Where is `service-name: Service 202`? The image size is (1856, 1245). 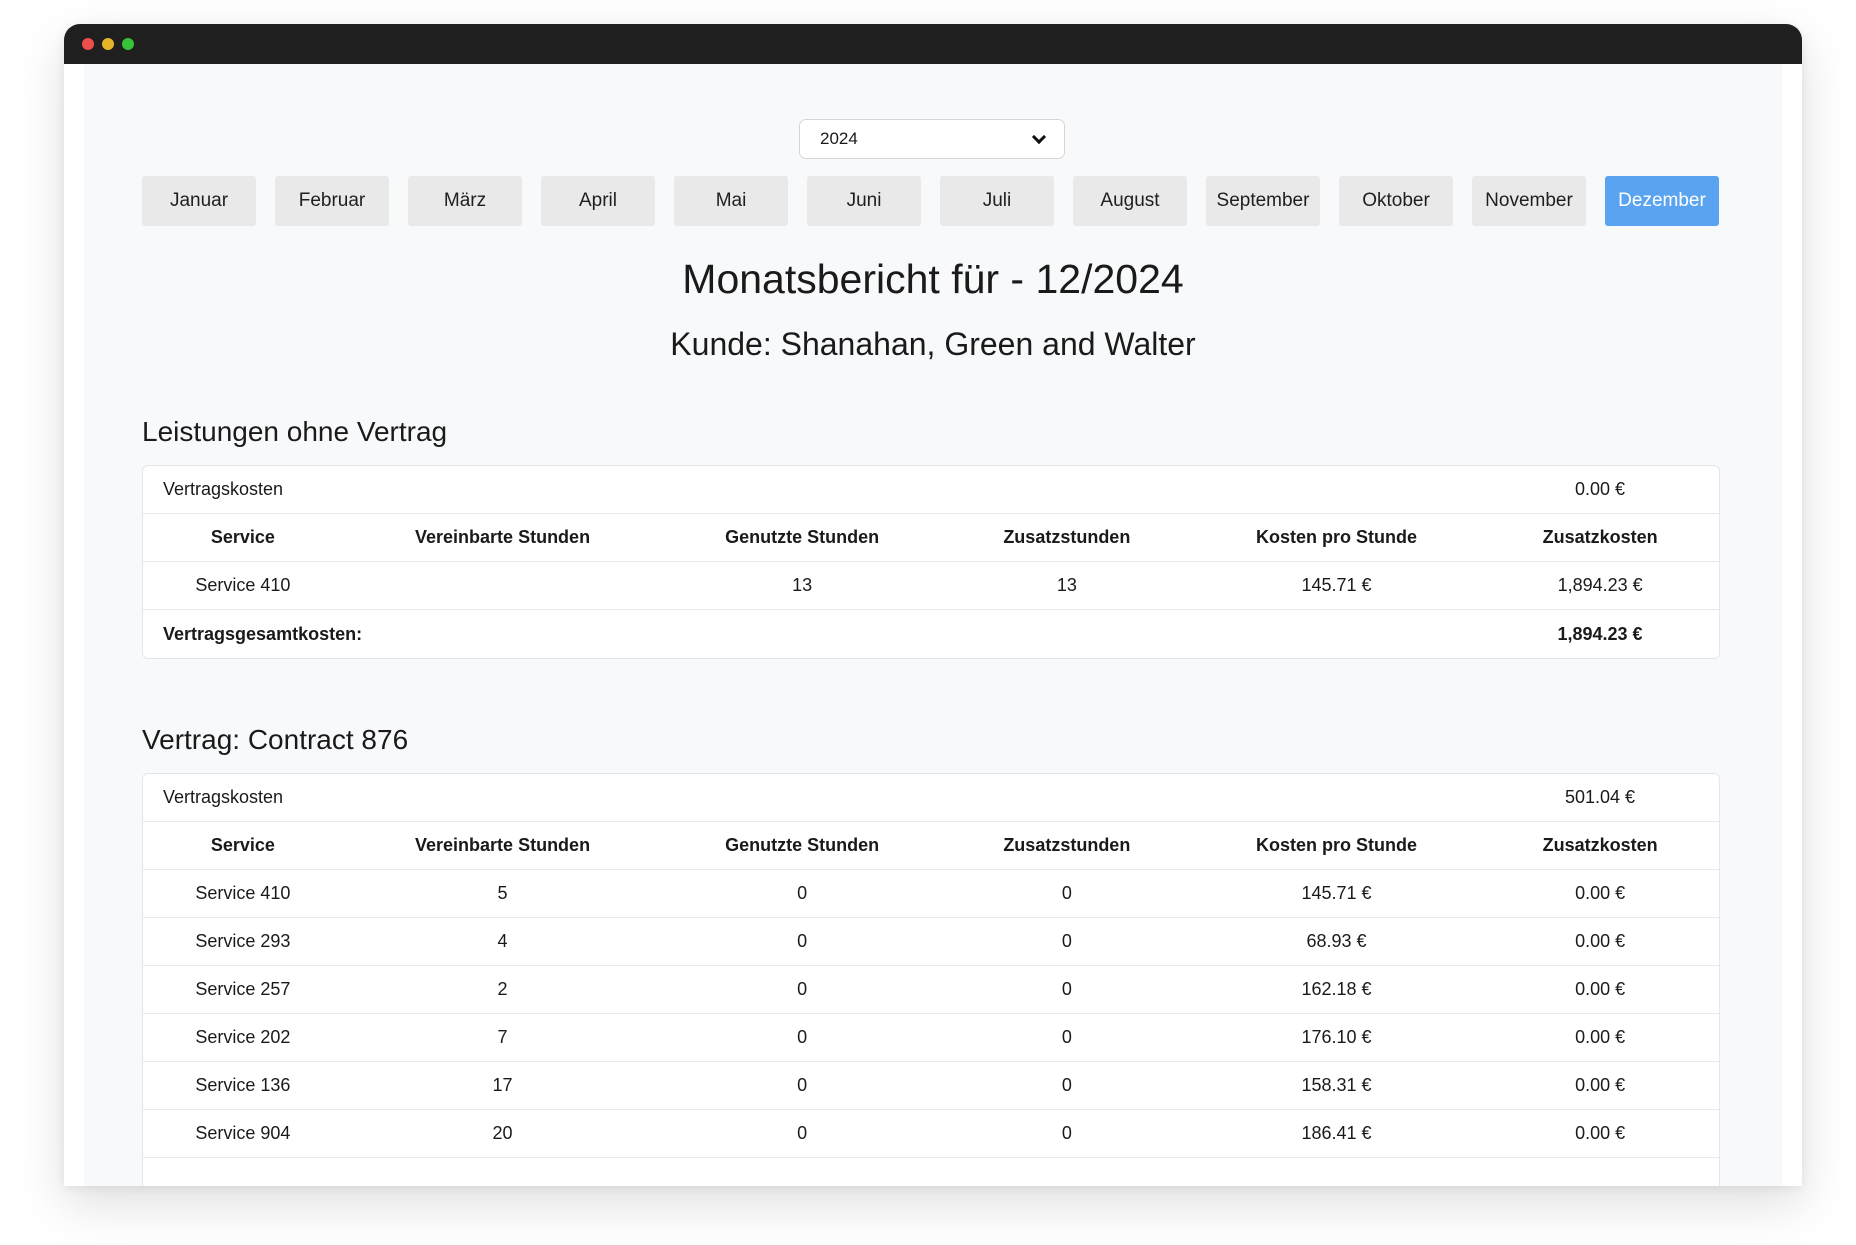
service-name: Service 202 is located at coordinates (243, 1037).